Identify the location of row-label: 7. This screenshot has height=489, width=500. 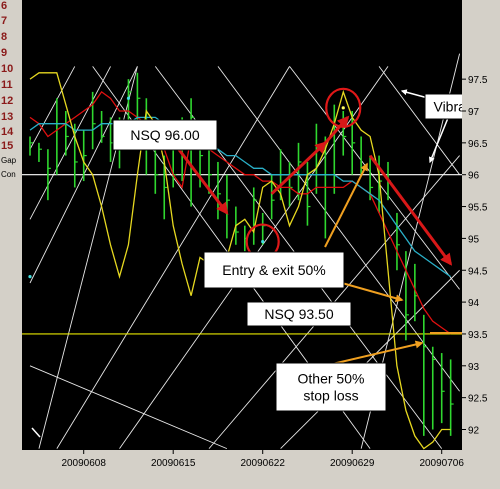
(11, 21).